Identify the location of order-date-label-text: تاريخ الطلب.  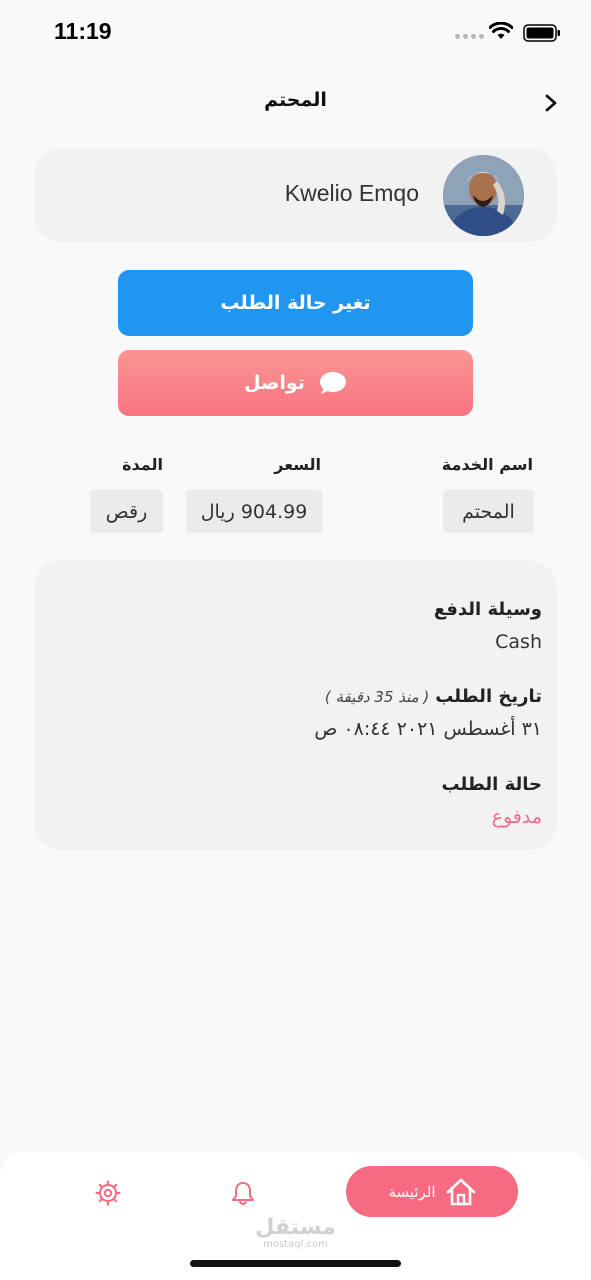
(488, 696).